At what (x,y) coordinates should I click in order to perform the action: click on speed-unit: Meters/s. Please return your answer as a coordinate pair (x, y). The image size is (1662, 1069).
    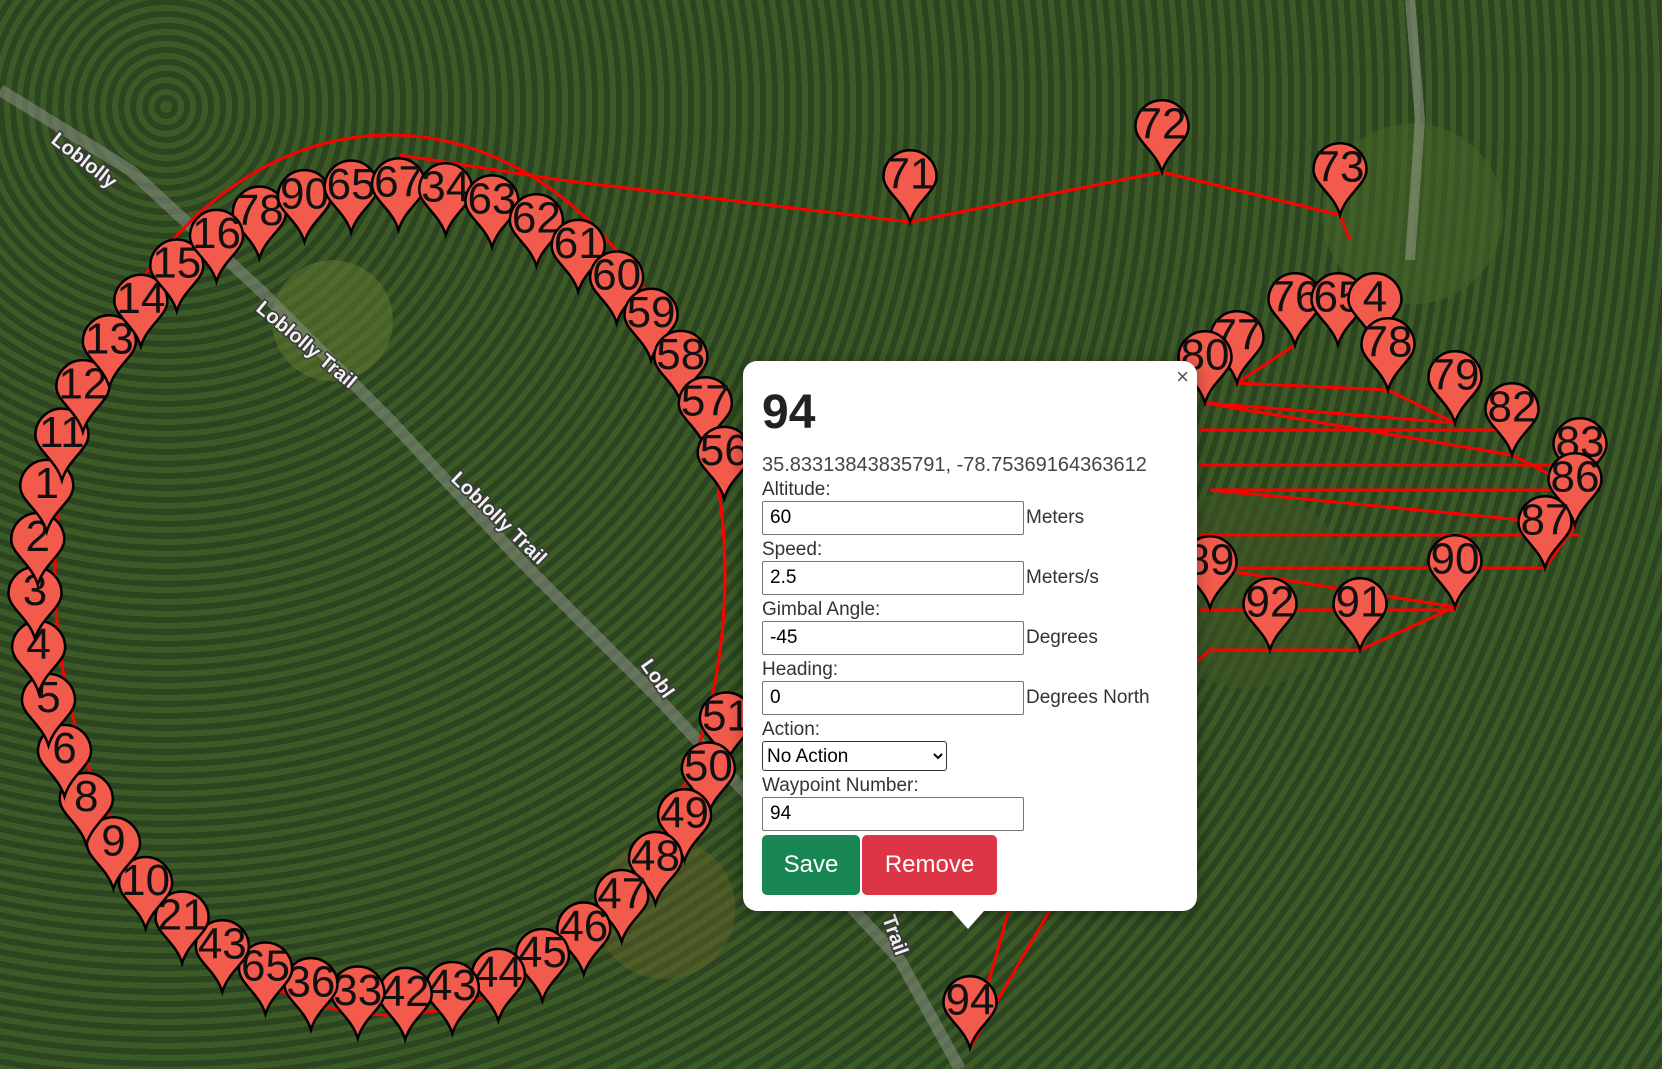
    Looking at the image, I should click on (1062, 577).